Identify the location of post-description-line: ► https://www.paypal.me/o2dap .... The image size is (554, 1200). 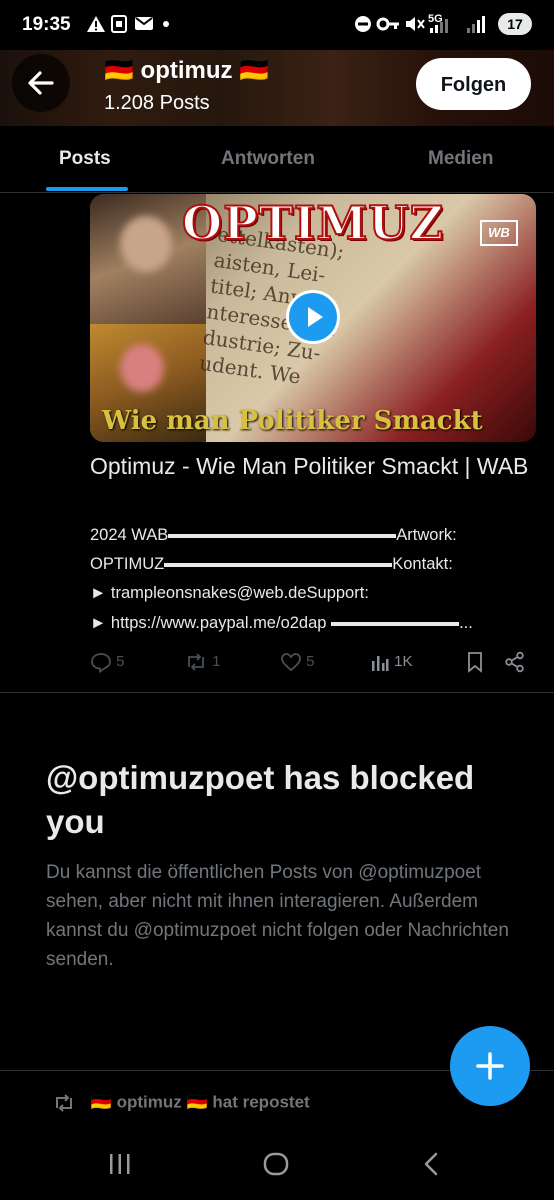
(281, 623).